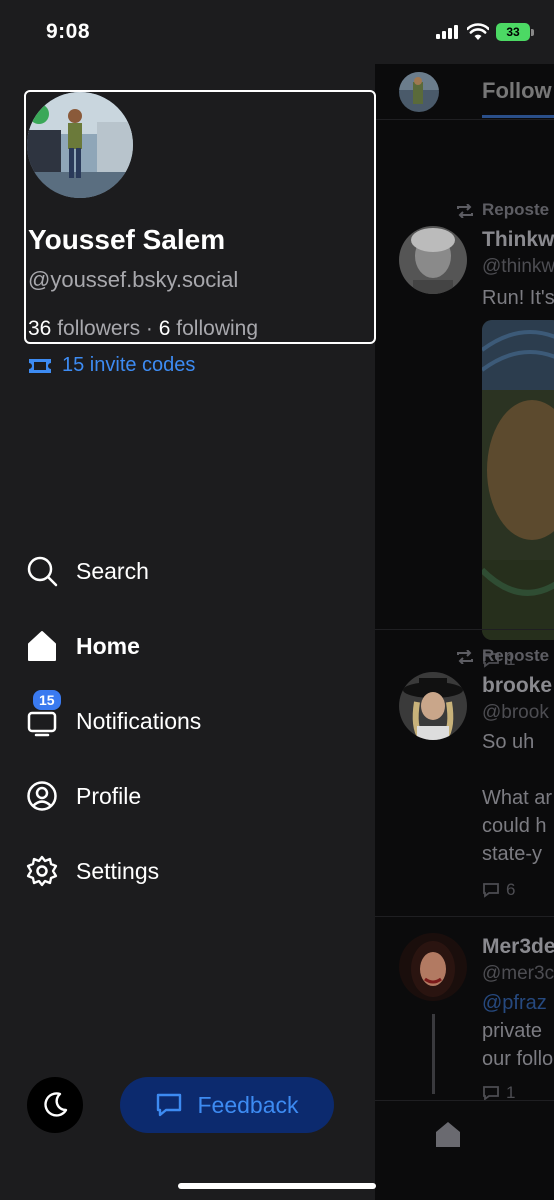 Image resolution: width=554 pixels, height=1200 pixels. What do you see at coordinates (129, 365) in the screenshot?
I see `invite-codes-label: 15 invite codes` at bounding box center [129, 365].